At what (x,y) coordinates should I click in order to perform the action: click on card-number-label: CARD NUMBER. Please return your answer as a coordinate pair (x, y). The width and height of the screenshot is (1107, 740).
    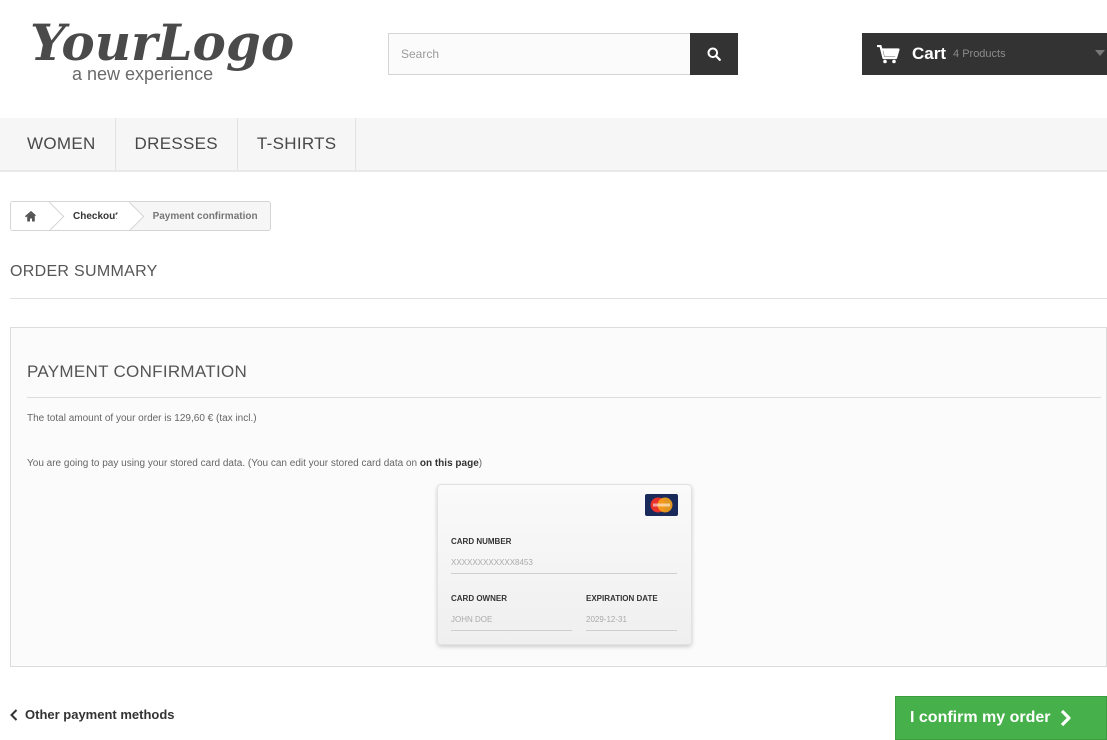
    Looking at the image, I should click on (481, 541).